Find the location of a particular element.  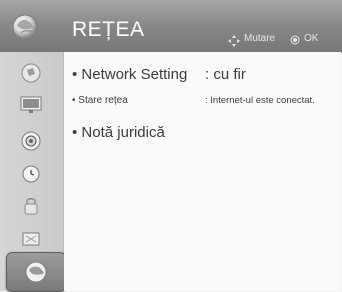

network-status-label: • Stare rețea is located at coordinates (100, 100).